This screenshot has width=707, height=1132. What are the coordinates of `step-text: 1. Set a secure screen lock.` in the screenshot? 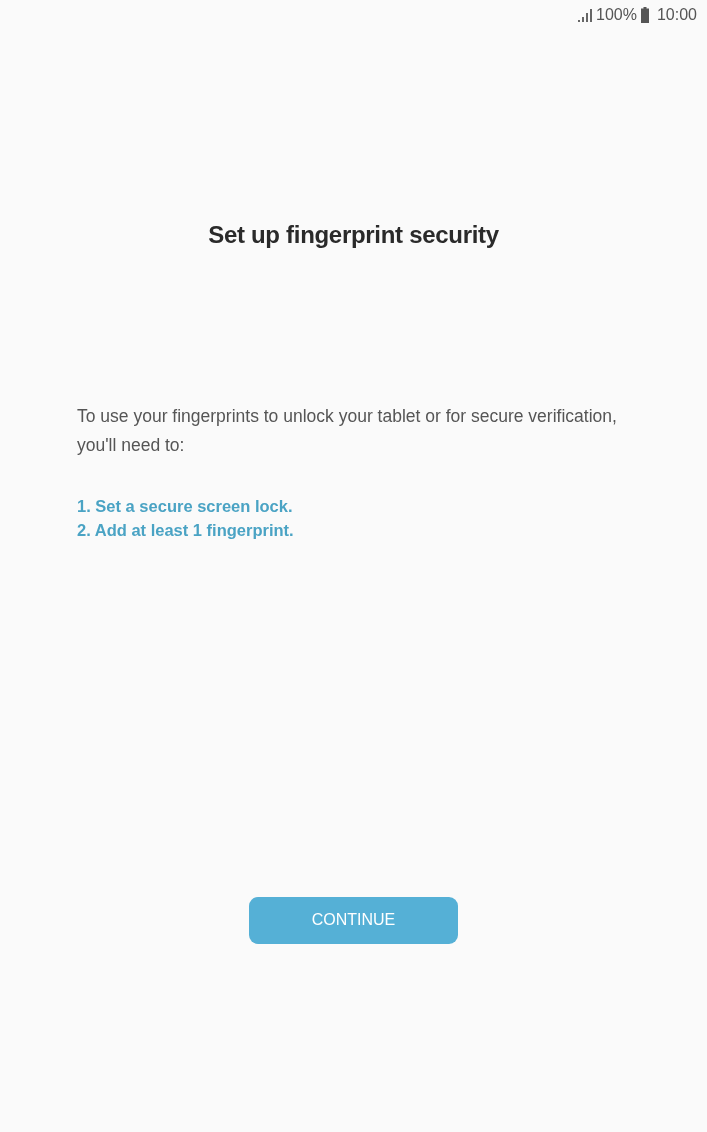 It's located at (185, 506).